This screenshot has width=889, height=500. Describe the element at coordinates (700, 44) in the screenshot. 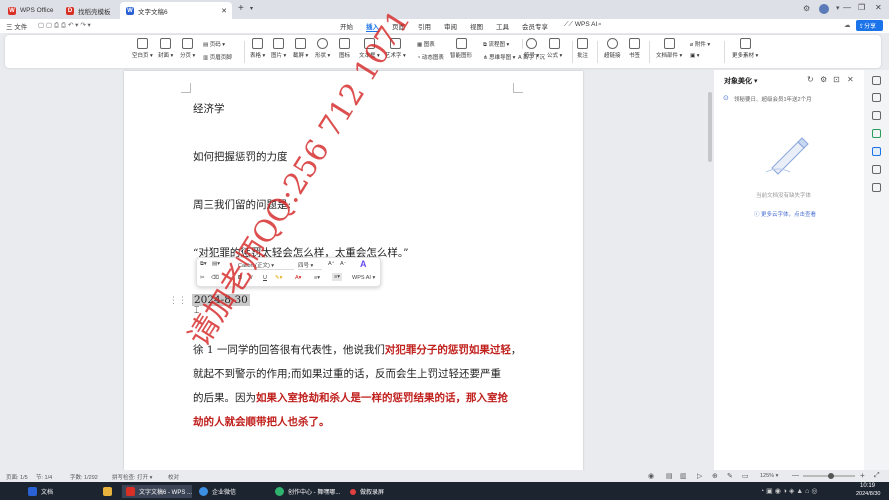

I see `attachment-button: ⌀ 附件 ▾` at that location.